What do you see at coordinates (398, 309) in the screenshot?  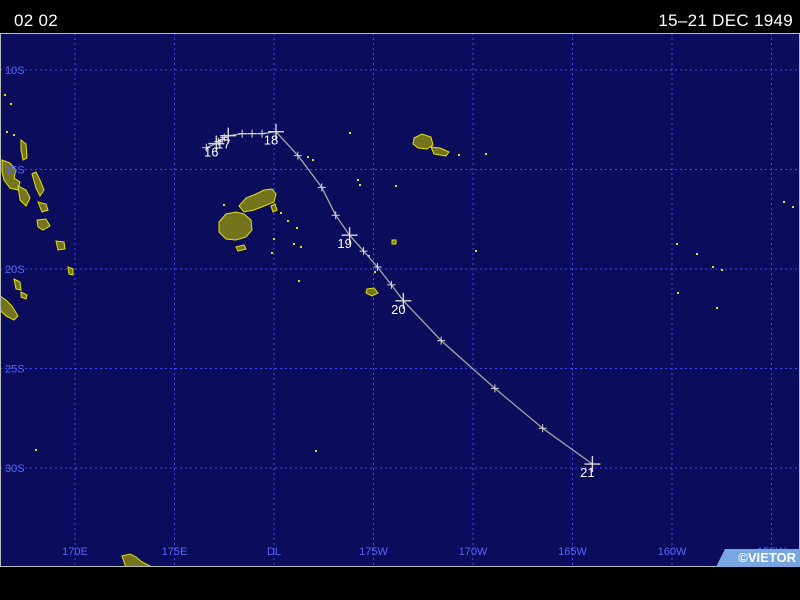 I see `track-day-label: 20` at bounding box center [398, 309].